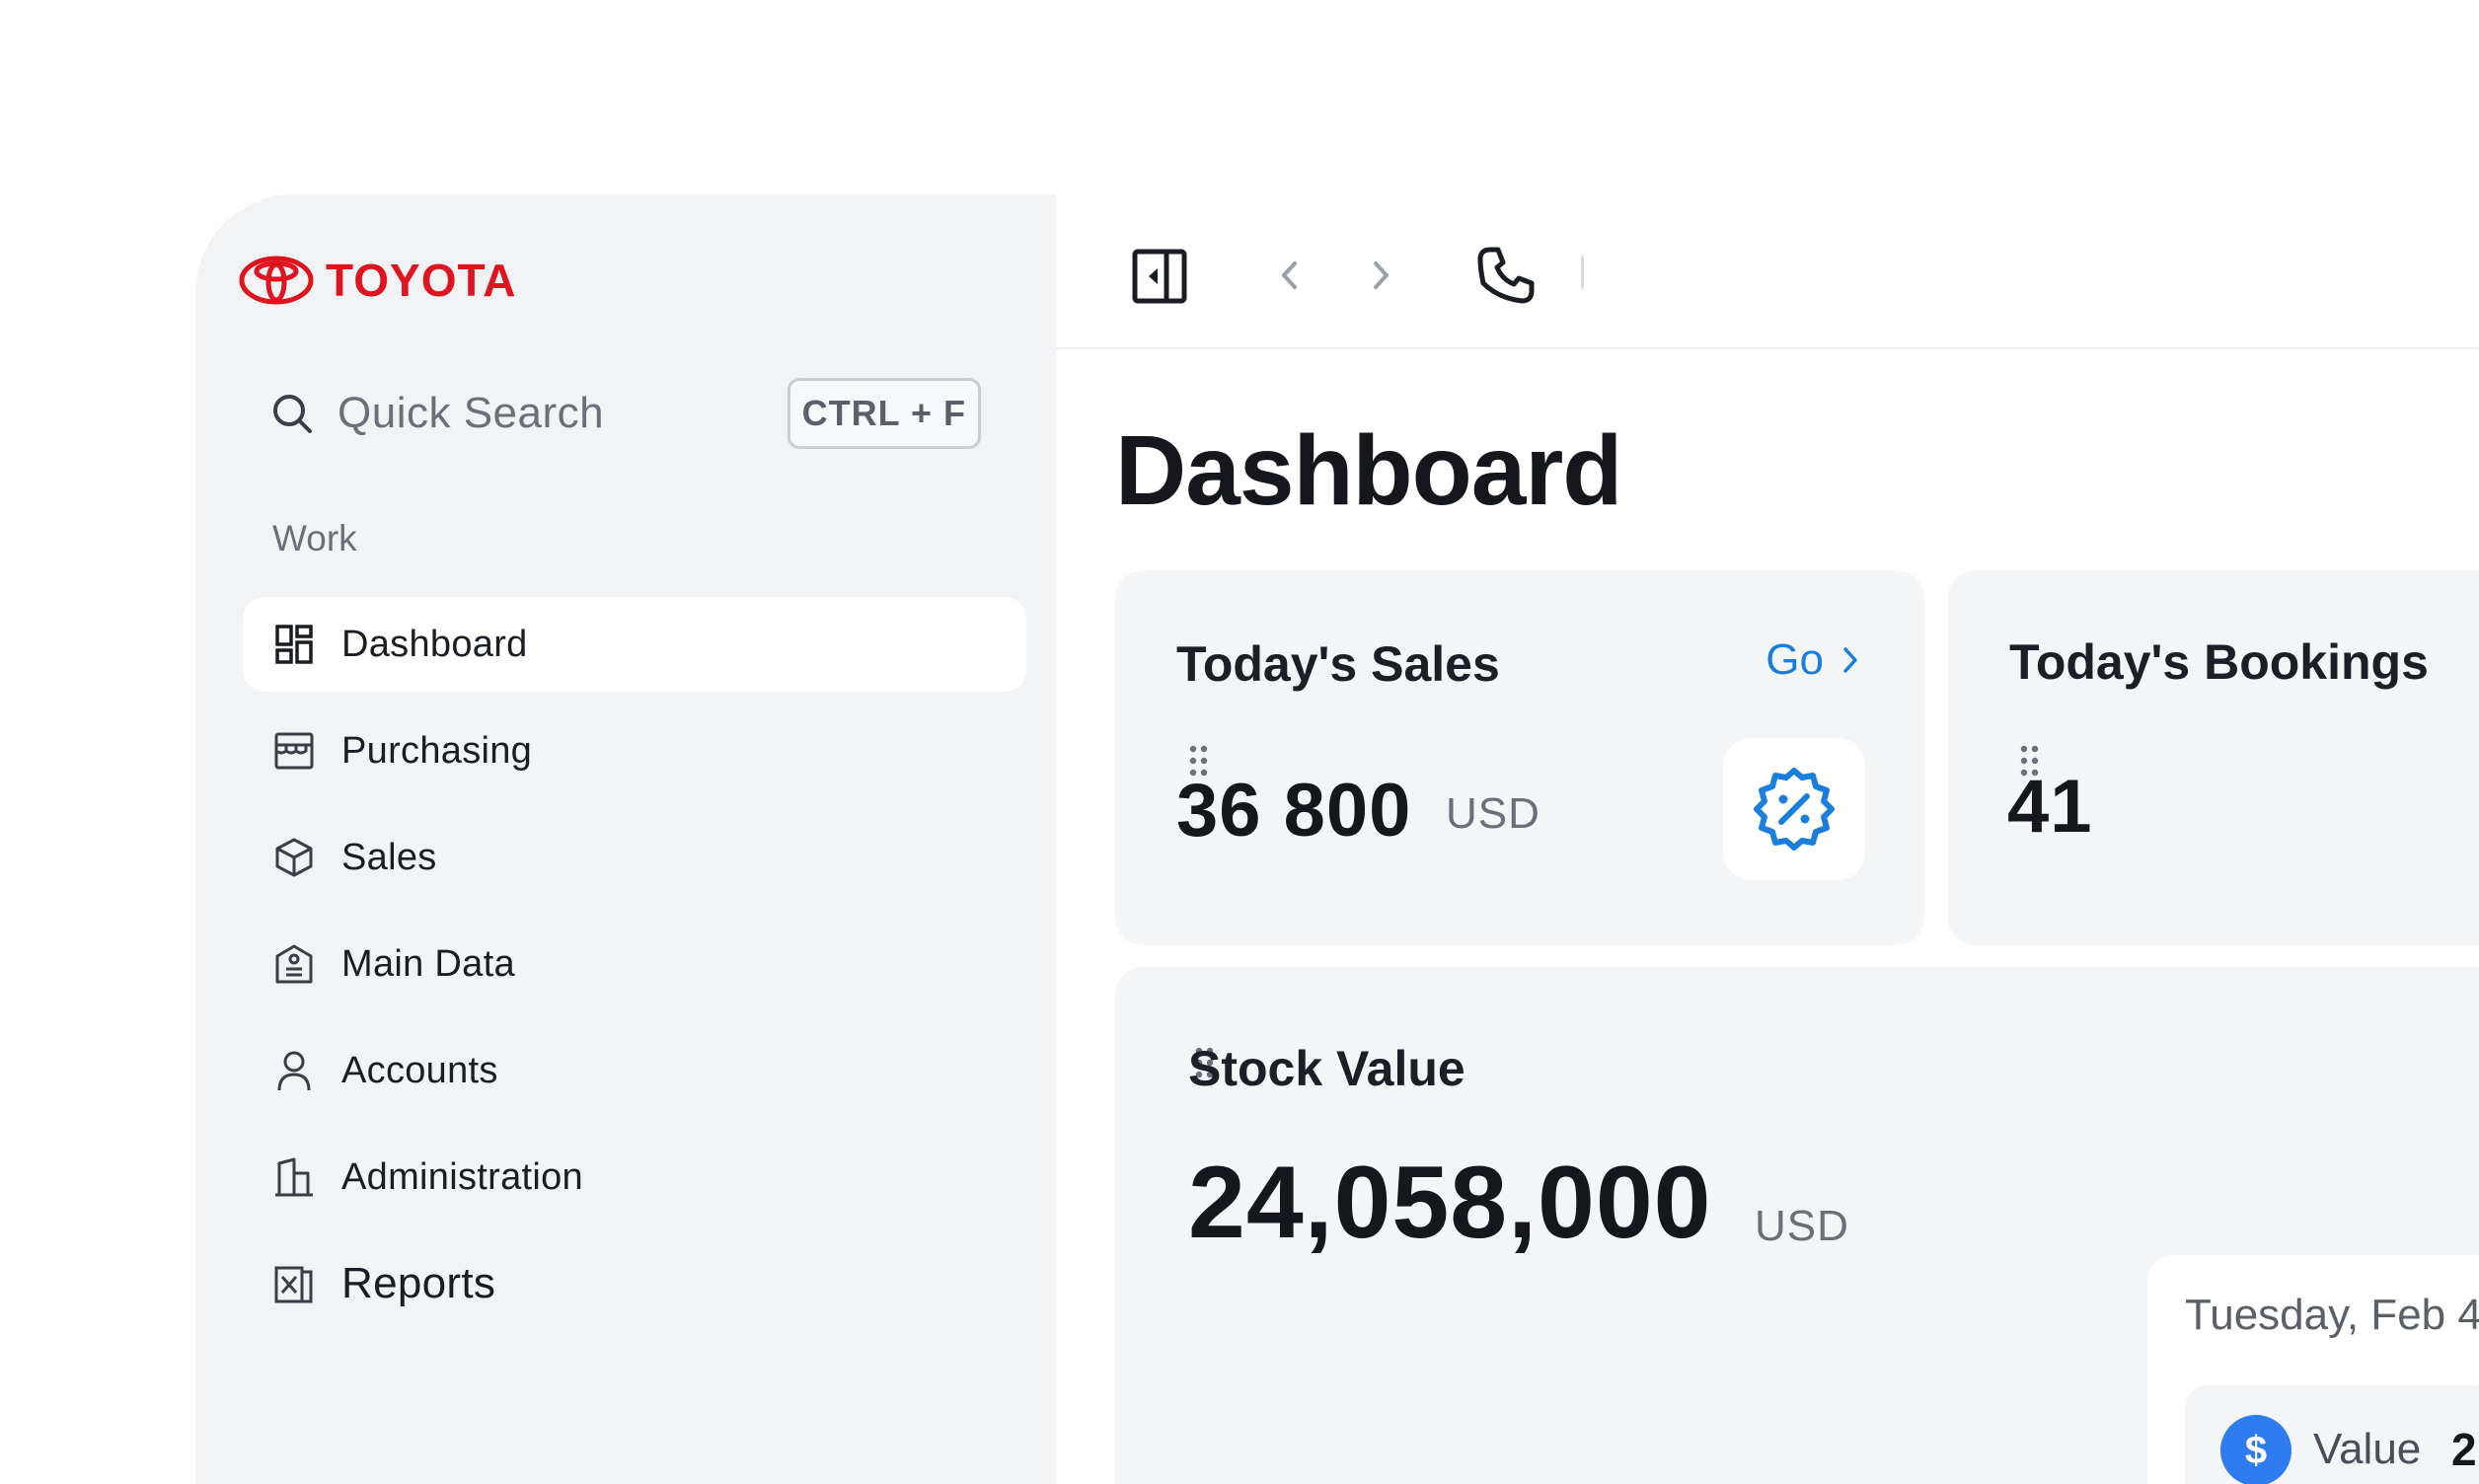  Describe the element at coordinates (472, 413) in the screenshot. I see `search-placeholder: Quick Search` at that location.